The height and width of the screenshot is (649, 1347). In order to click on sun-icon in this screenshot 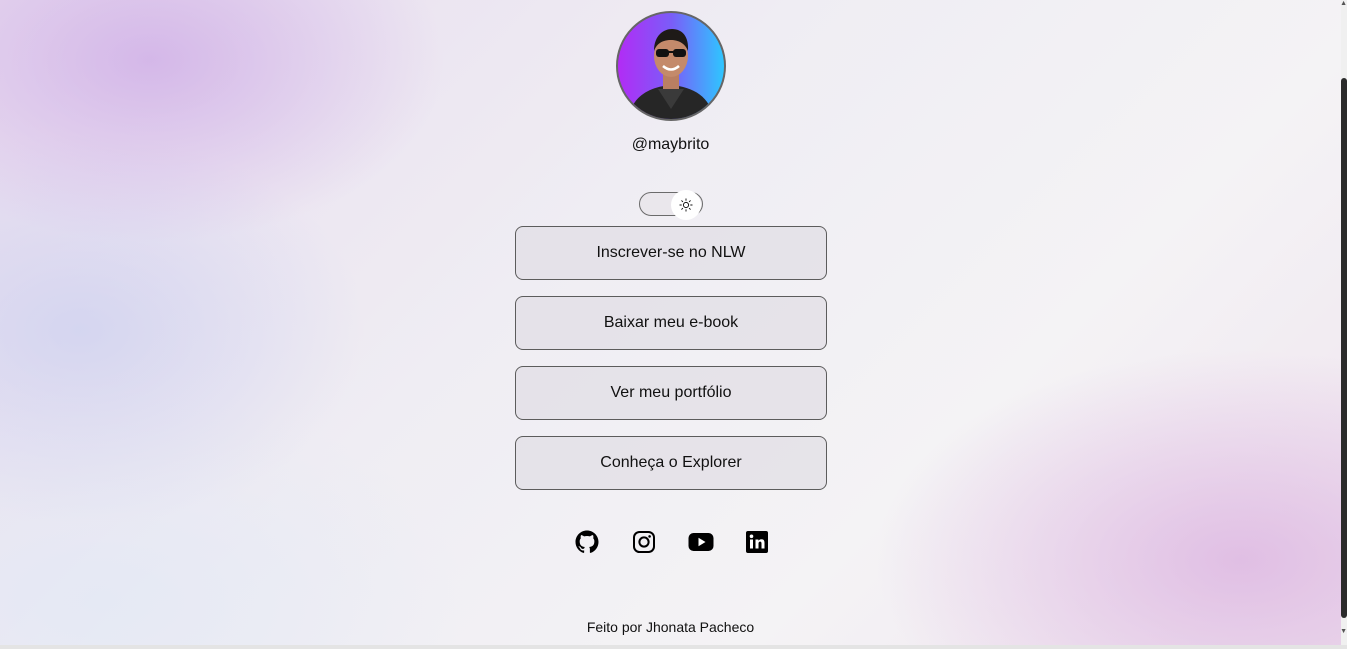, I will do `click(686, 205)`.